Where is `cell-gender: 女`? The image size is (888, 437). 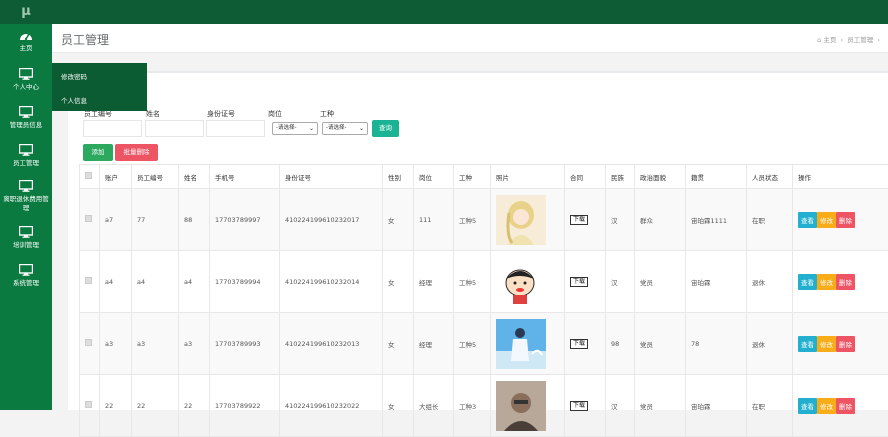
cell-gender: 女 is located at coordinates (398, 220).